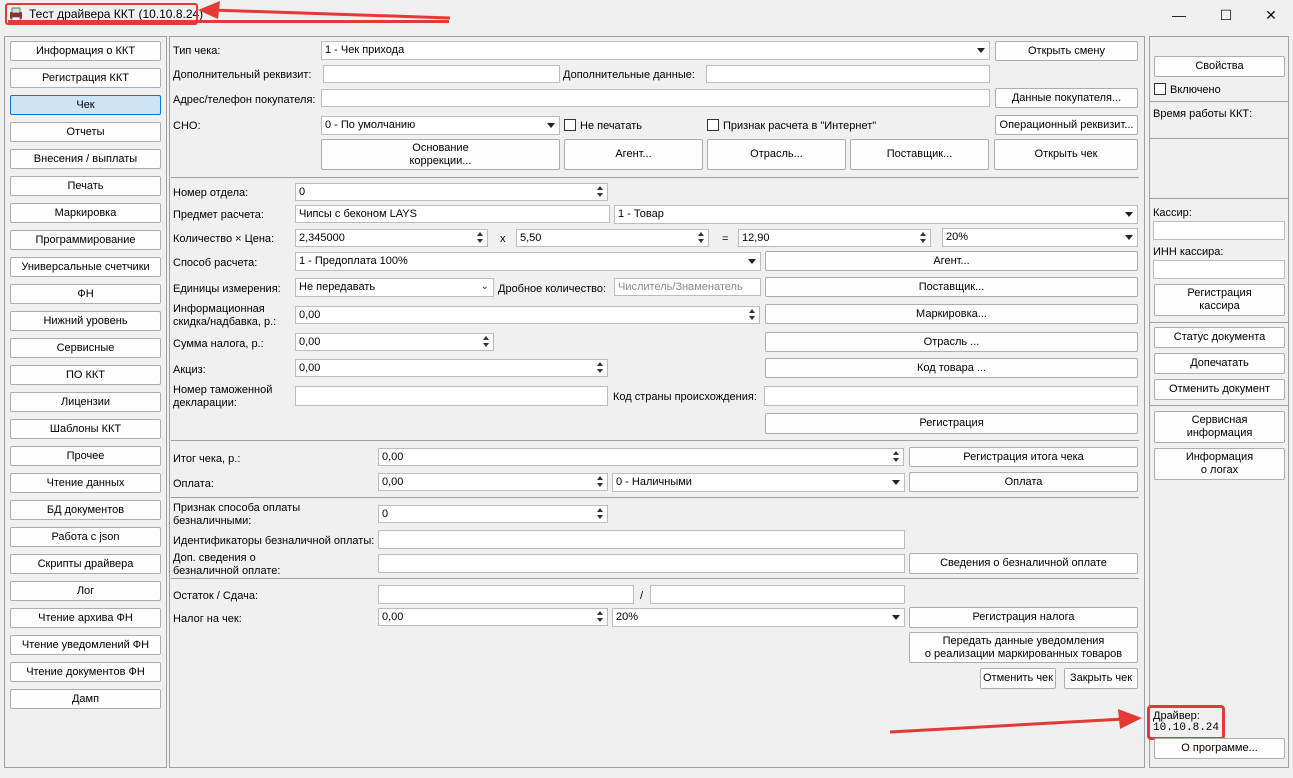 Image resolution: width=1293 pixels, height=778 pixels. Describe the element at coordinates (85, 105) in the screenshot. I see `sidebar-item-2: Чек` at that location.